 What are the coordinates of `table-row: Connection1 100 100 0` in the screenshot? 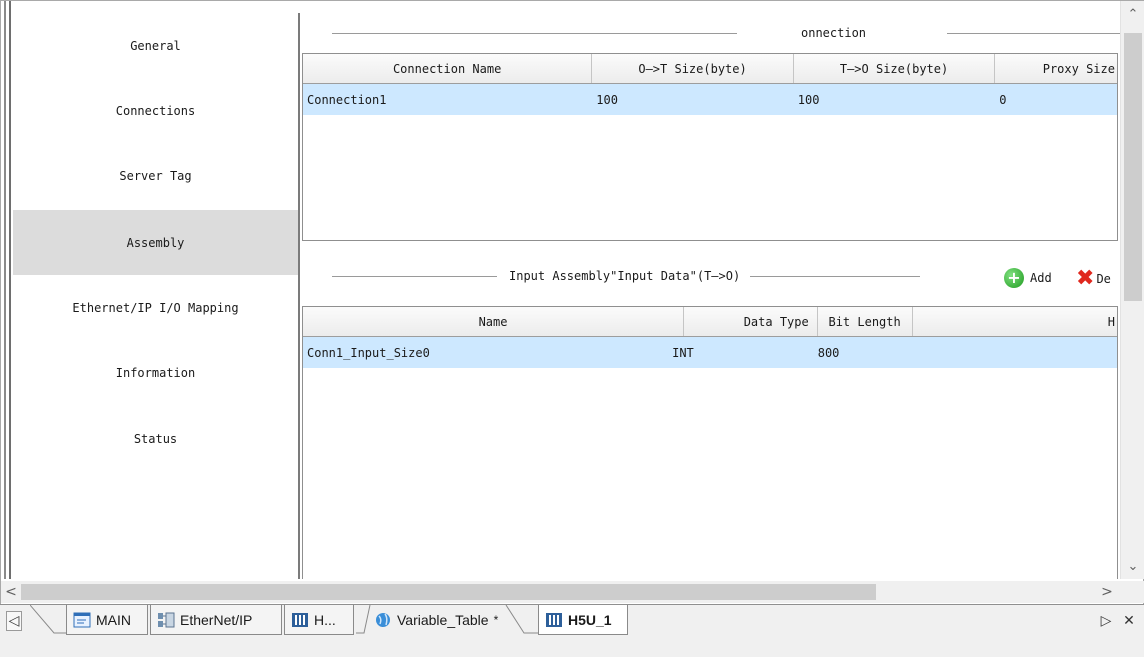 It's located at (710, 99).